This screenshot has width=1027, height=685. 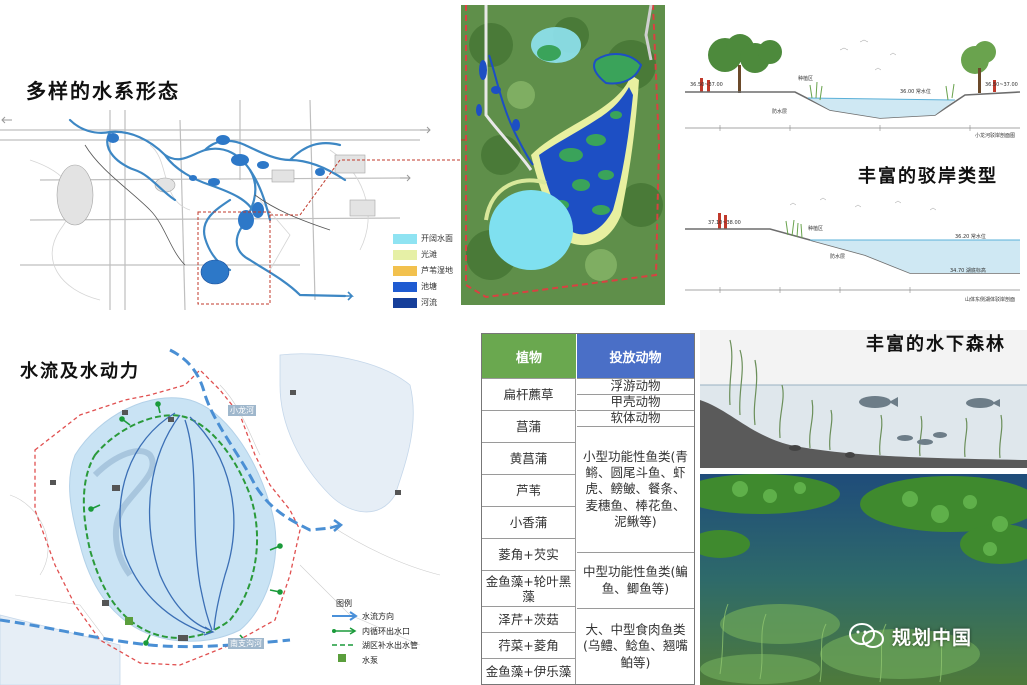 I want to click on aerial-plan, so click(x=563, y=155).